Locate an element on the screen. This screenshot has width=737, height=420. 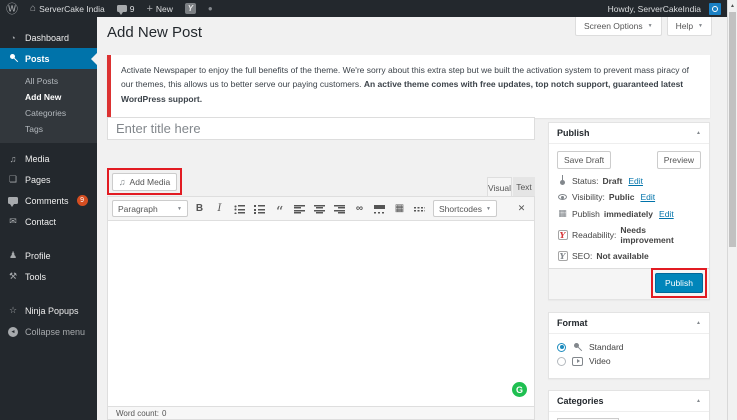
fullscreen-icon is located at coordinates (522, 208).